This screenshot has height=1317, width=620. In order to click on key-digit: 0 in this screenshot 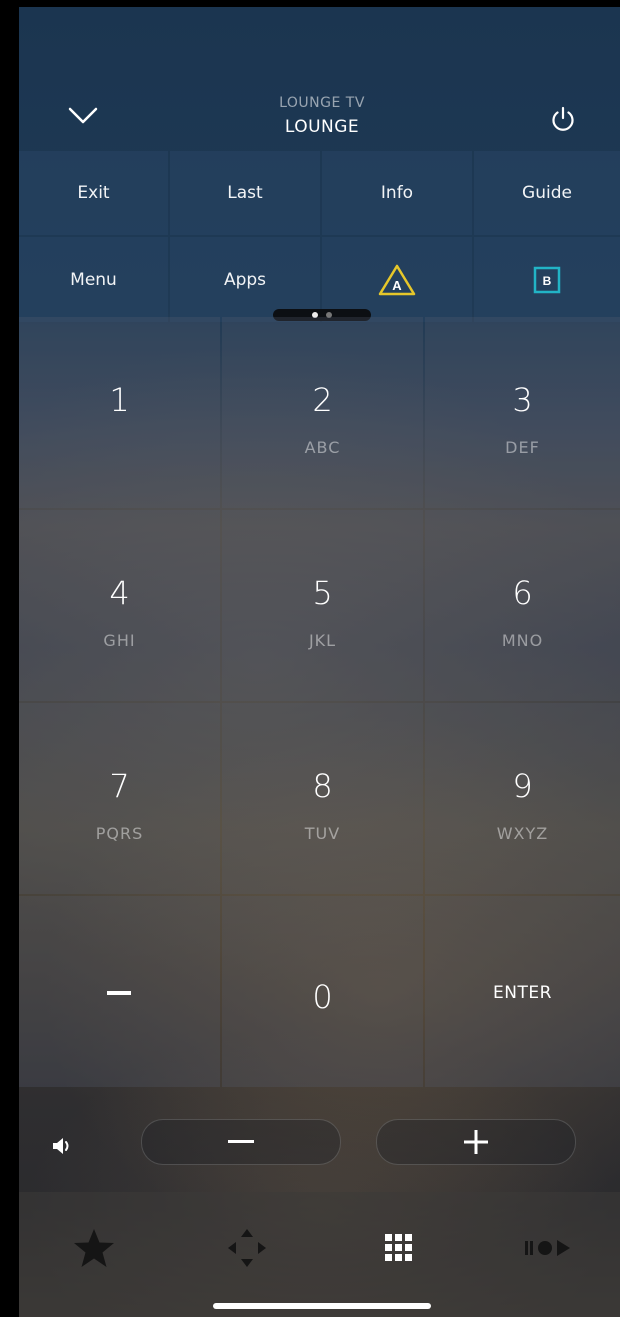, I will do `click(322, 997)`.